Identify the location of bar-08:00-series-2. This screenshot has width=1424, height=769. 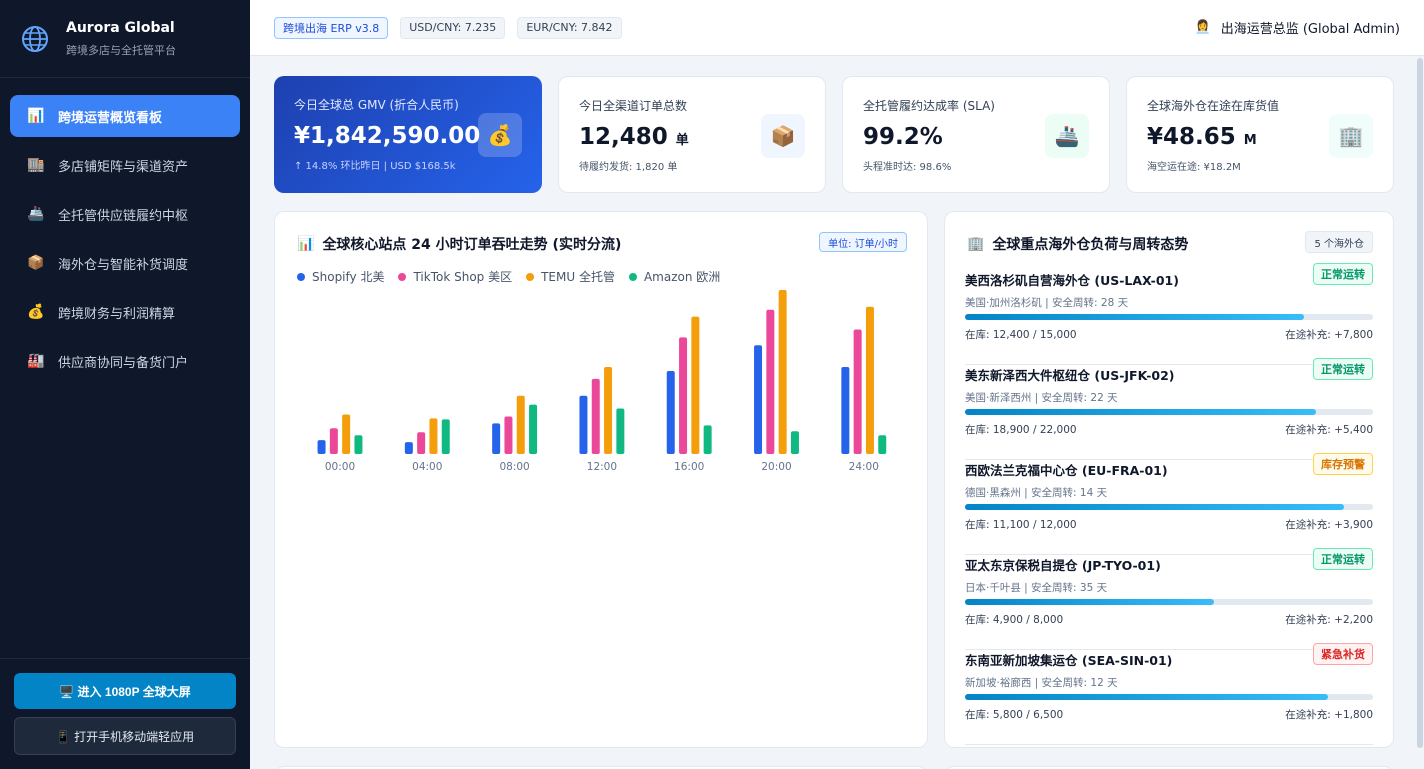
(508, 435).